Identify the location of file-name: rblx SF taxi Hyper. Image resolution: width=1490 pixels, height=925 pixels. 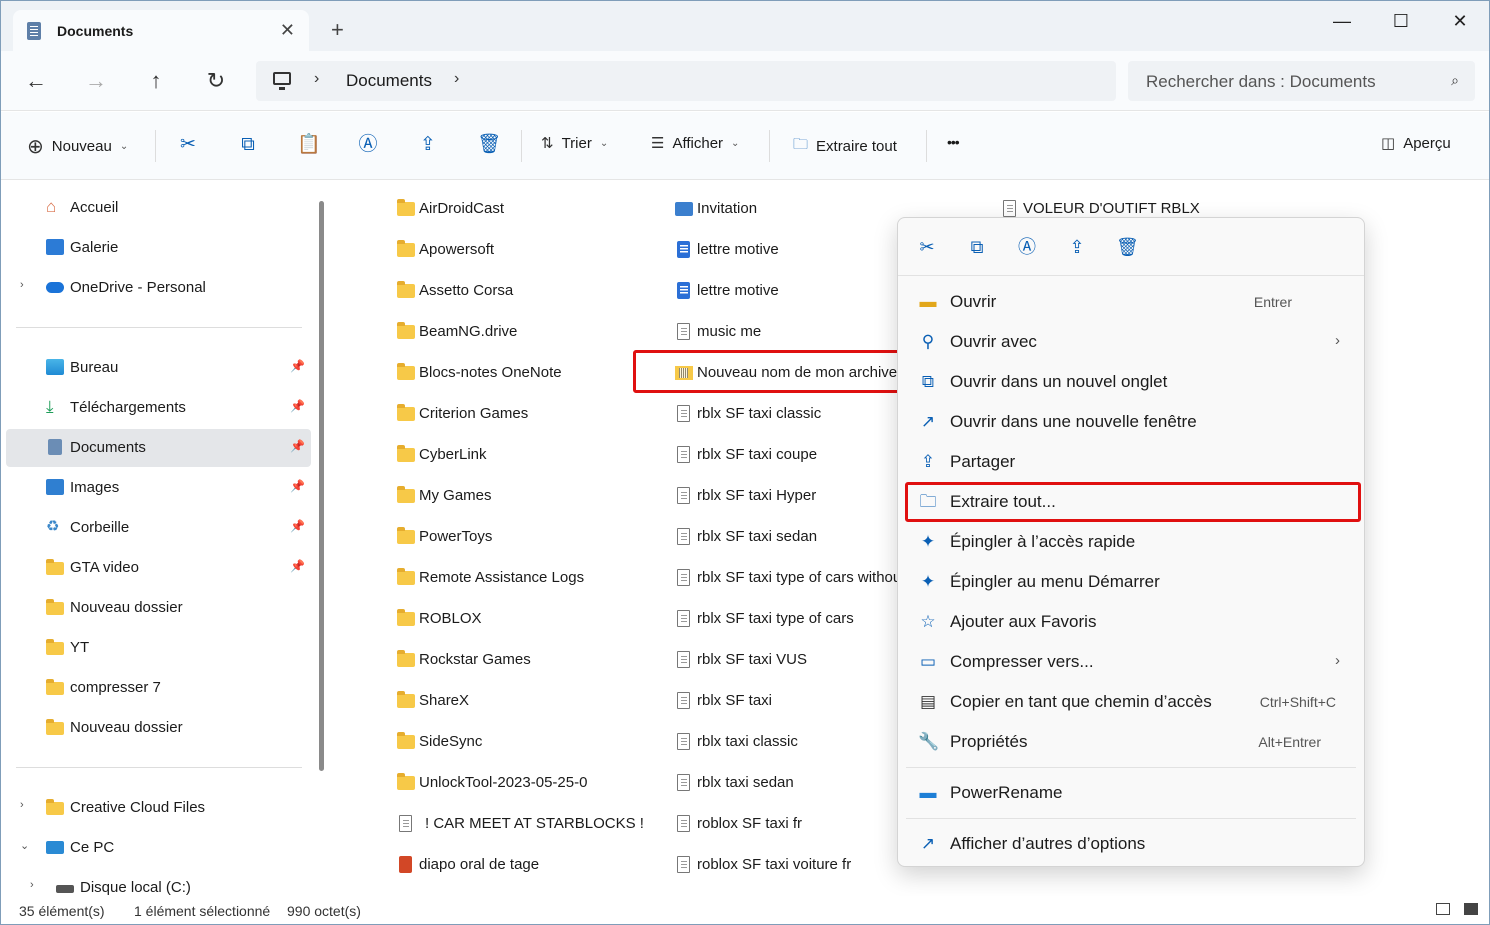
(757, 495).